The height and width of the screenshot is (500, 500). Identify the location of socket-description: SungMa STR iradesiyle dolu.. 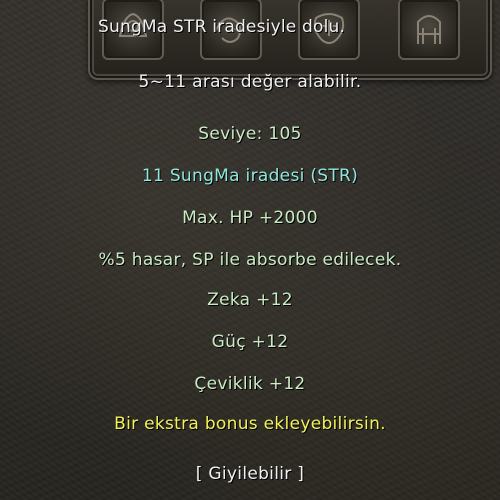
(222, 27).